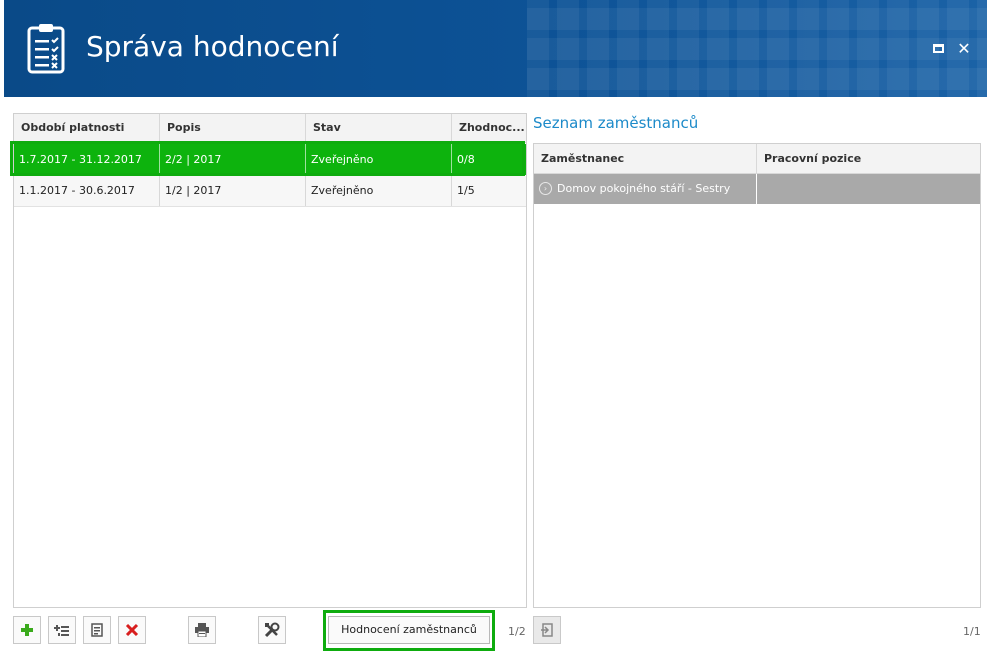  What do you see at coordinates (233, 159) in the screenshot?
I see `cell-description: 2/2 | 2017` at bounding box center [233, 159].